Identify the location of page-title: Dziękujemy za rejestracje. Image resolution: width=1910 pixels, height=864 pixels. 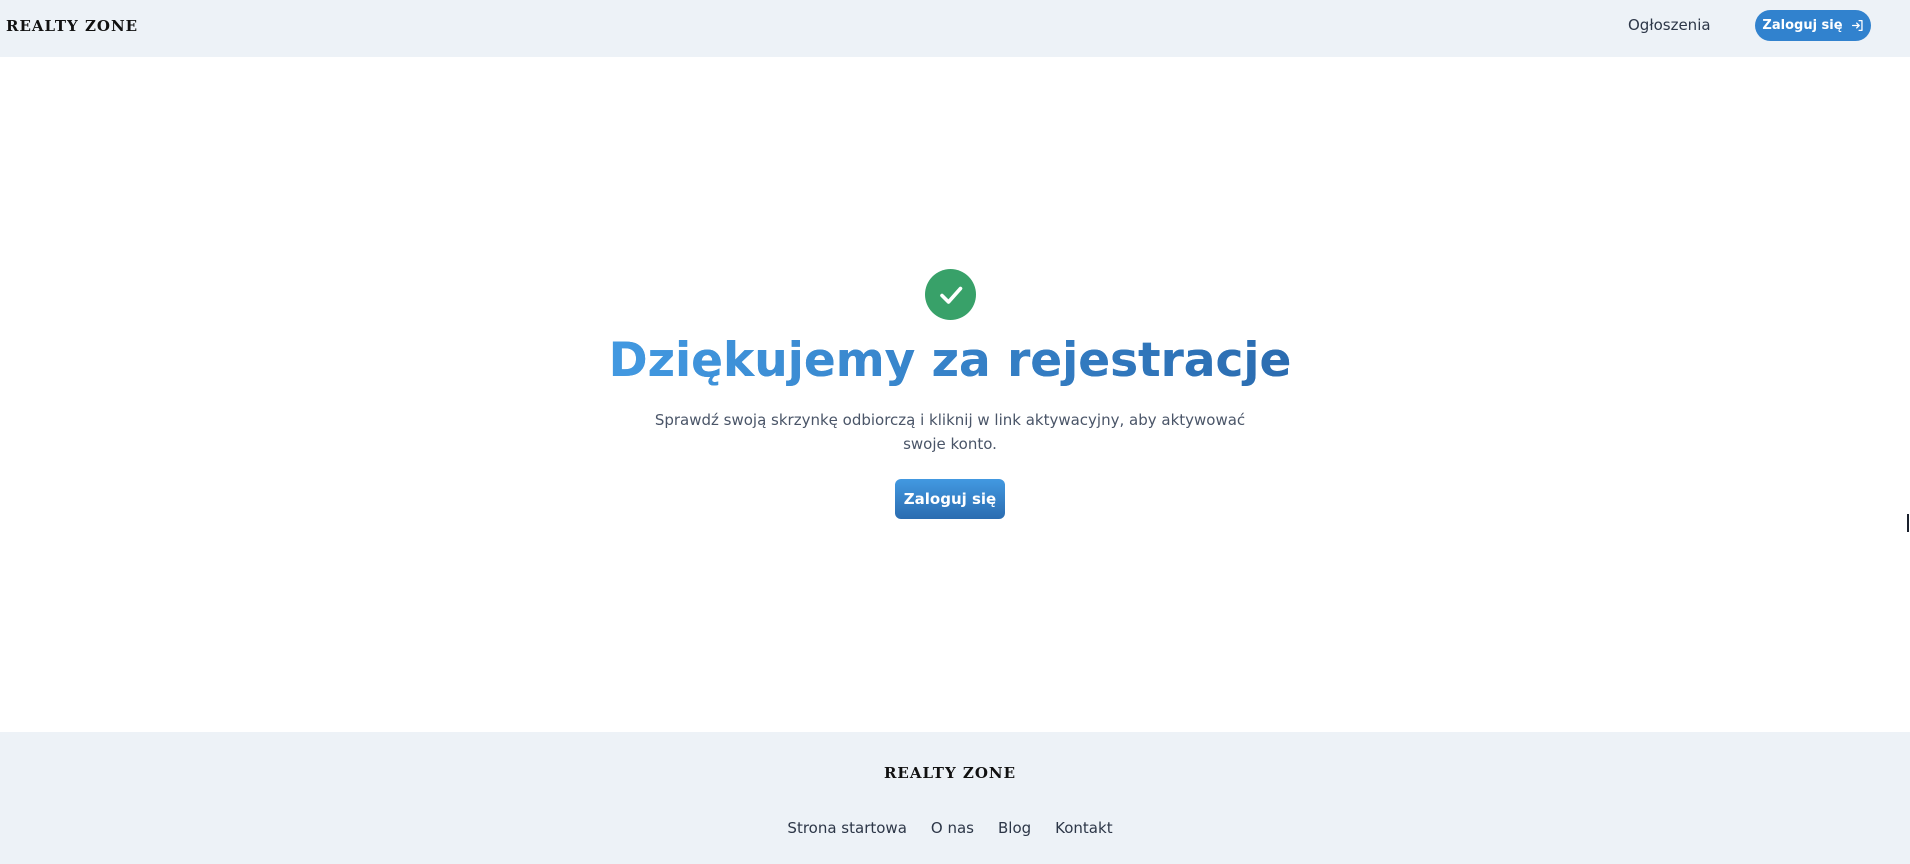
(950, 361).